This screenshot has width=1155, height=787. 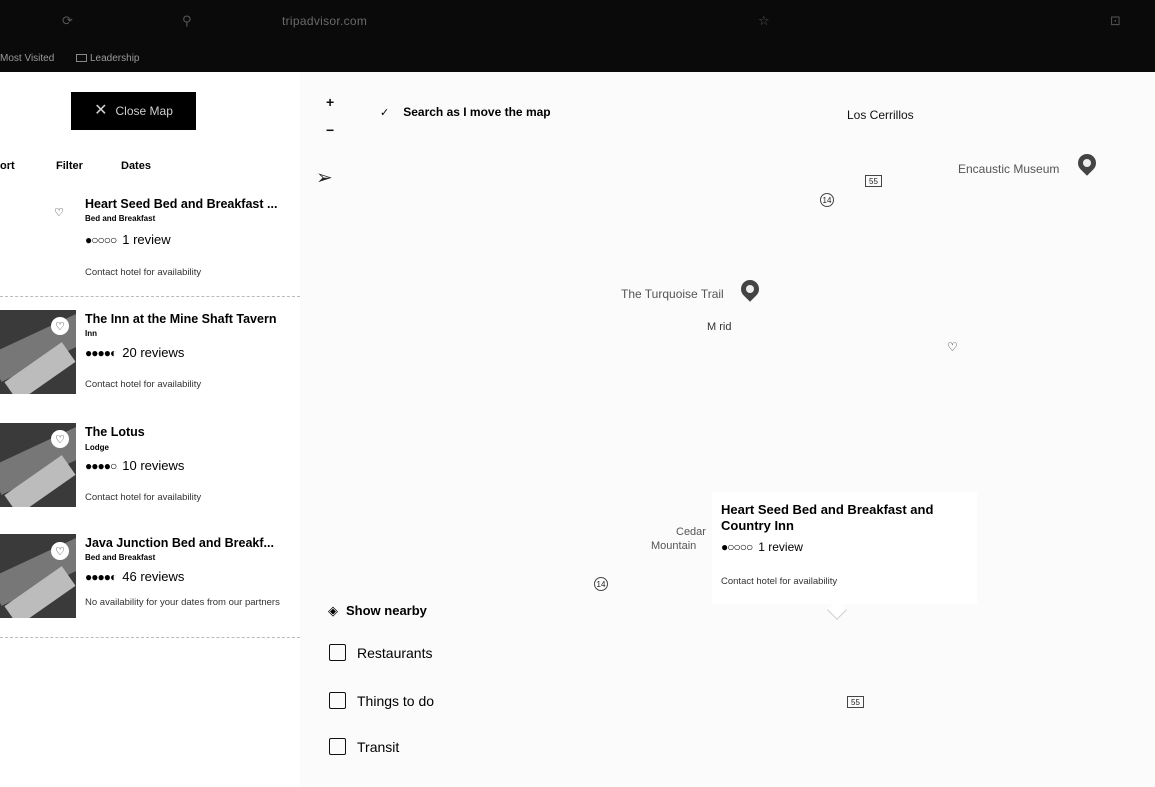 What do you see at coordinates (333, 610) in the screenshot?
I see `layers-icon: ◈` at bounding box center [333, 610].